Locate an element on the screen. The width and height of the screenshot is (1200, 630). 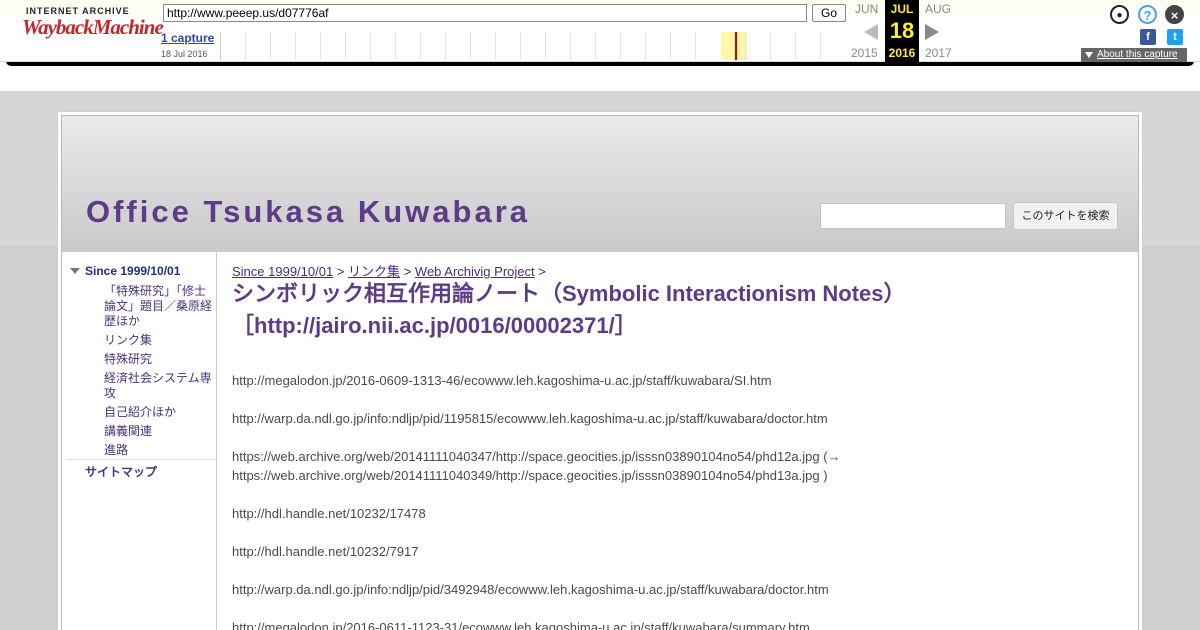
next-year-label: 2017 is located at coordinates (938, 53).